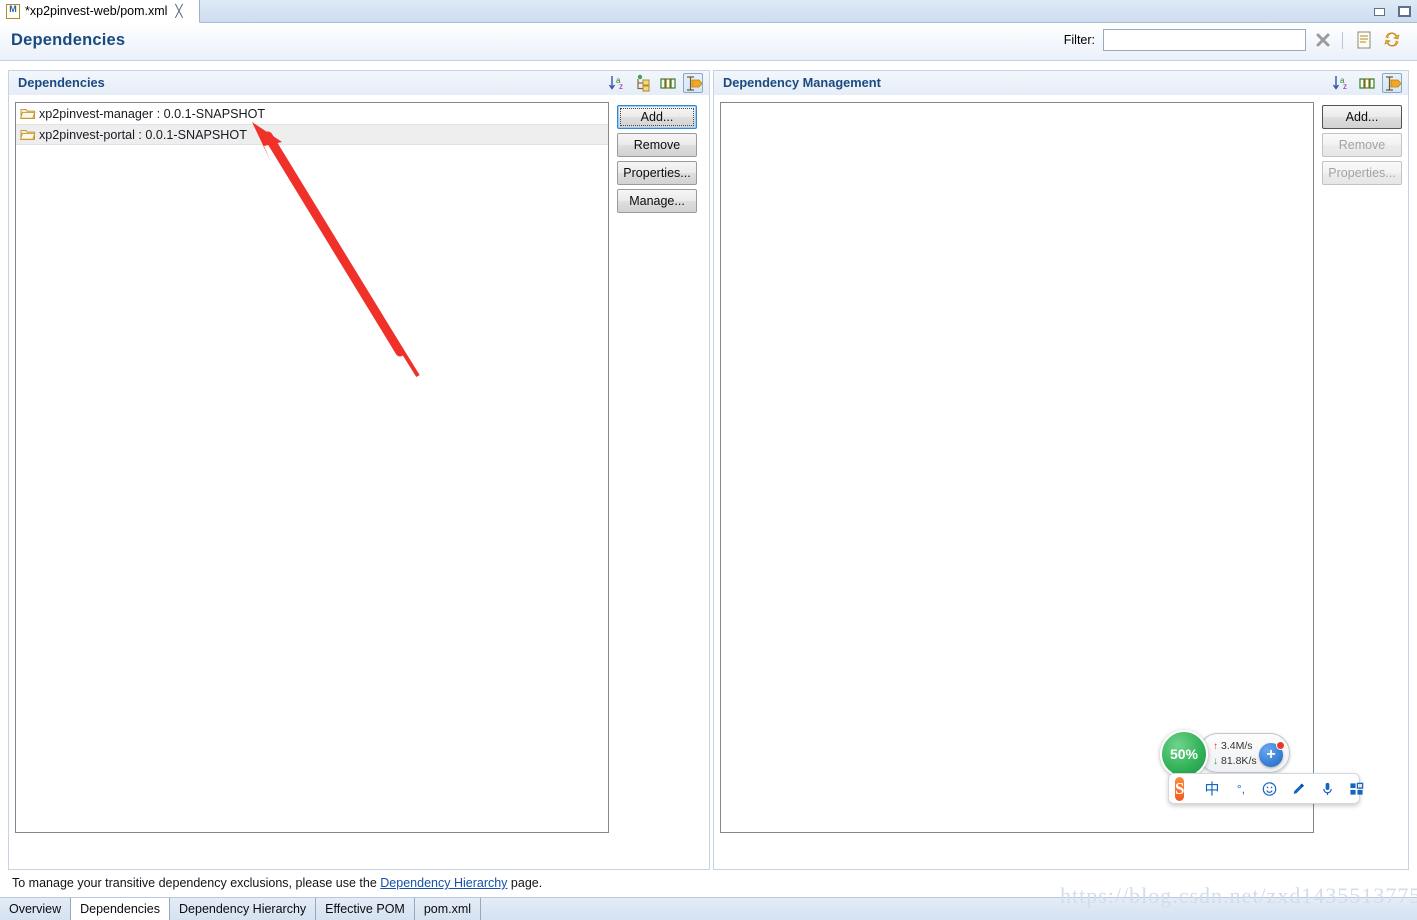  What do you see at coordinates (1184, 754) in the screenshot?
I see `cpu-usage-ball: 50%` at bounding box center [1184, 754].